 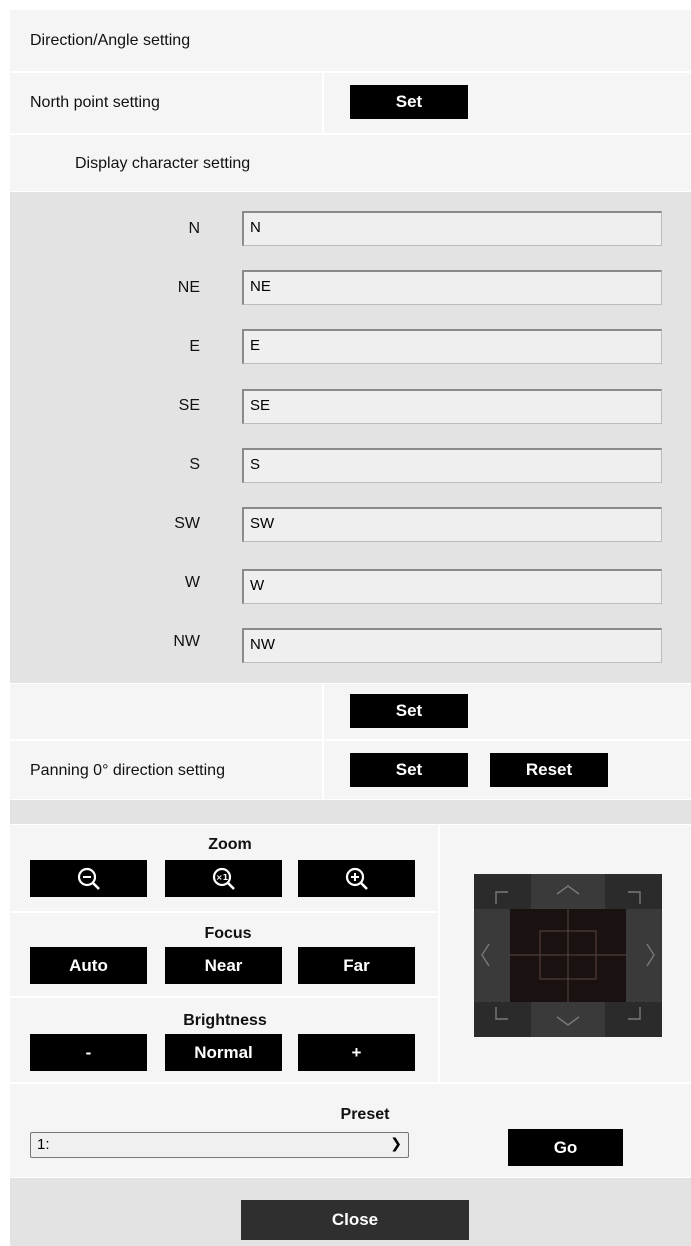 I want to click on focus-auto-button: Auto, so click(x=88, y=965).